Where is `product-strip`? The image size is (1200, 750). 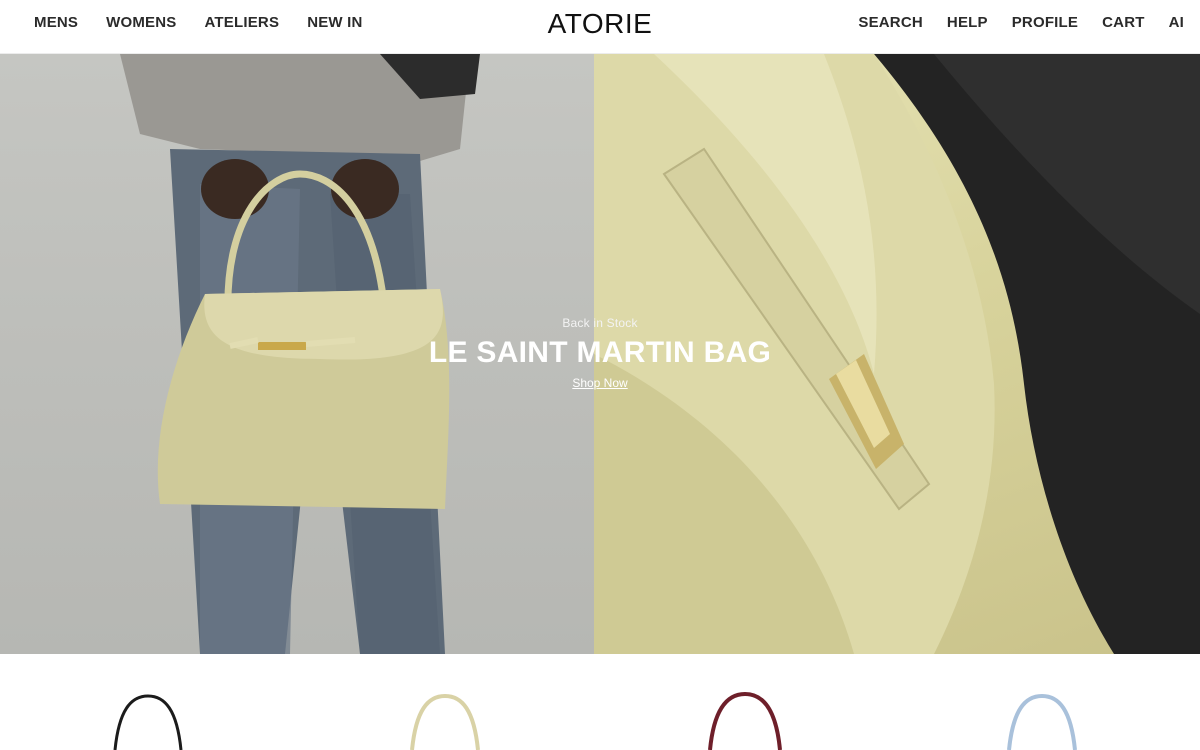 product-strip is located at coordinates (600, 702).